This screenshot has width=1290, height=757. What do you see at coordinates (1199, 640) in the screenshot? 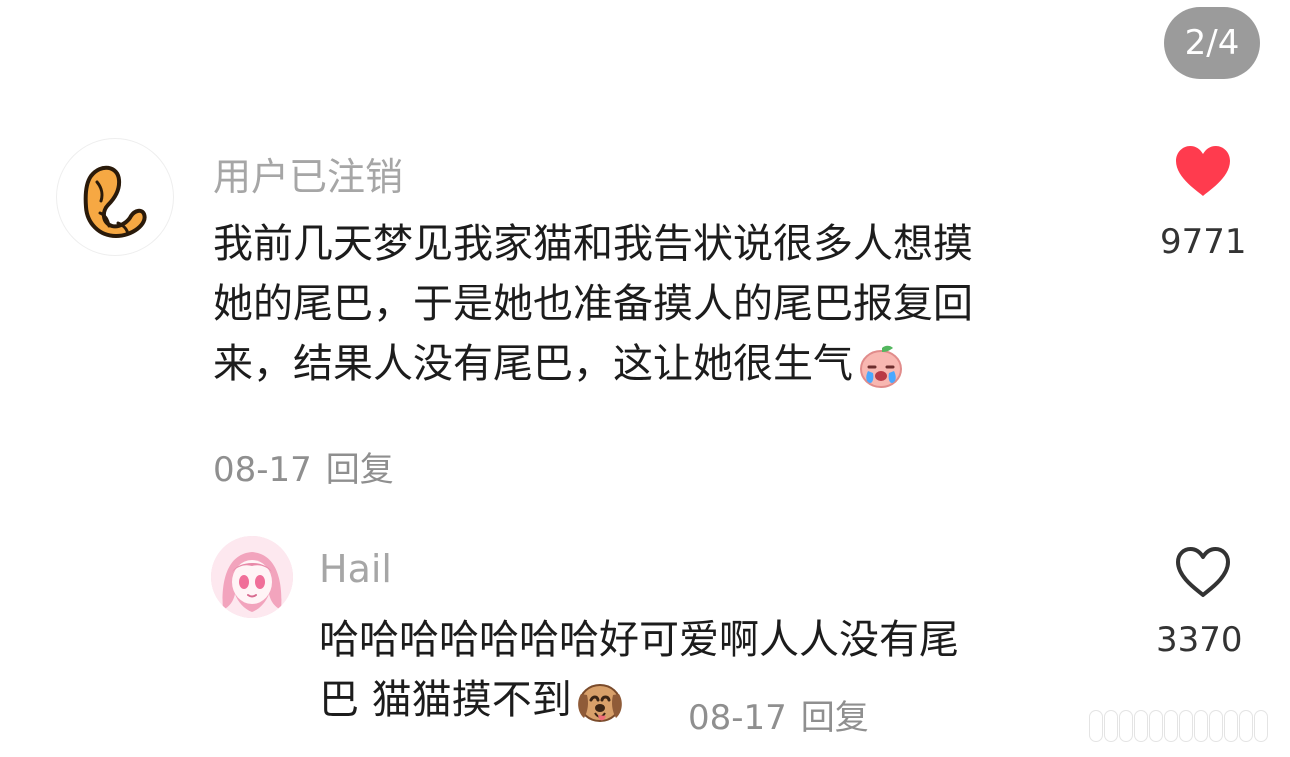
I see `reply-like-count: 3370` at bounding box center [1199, 640].